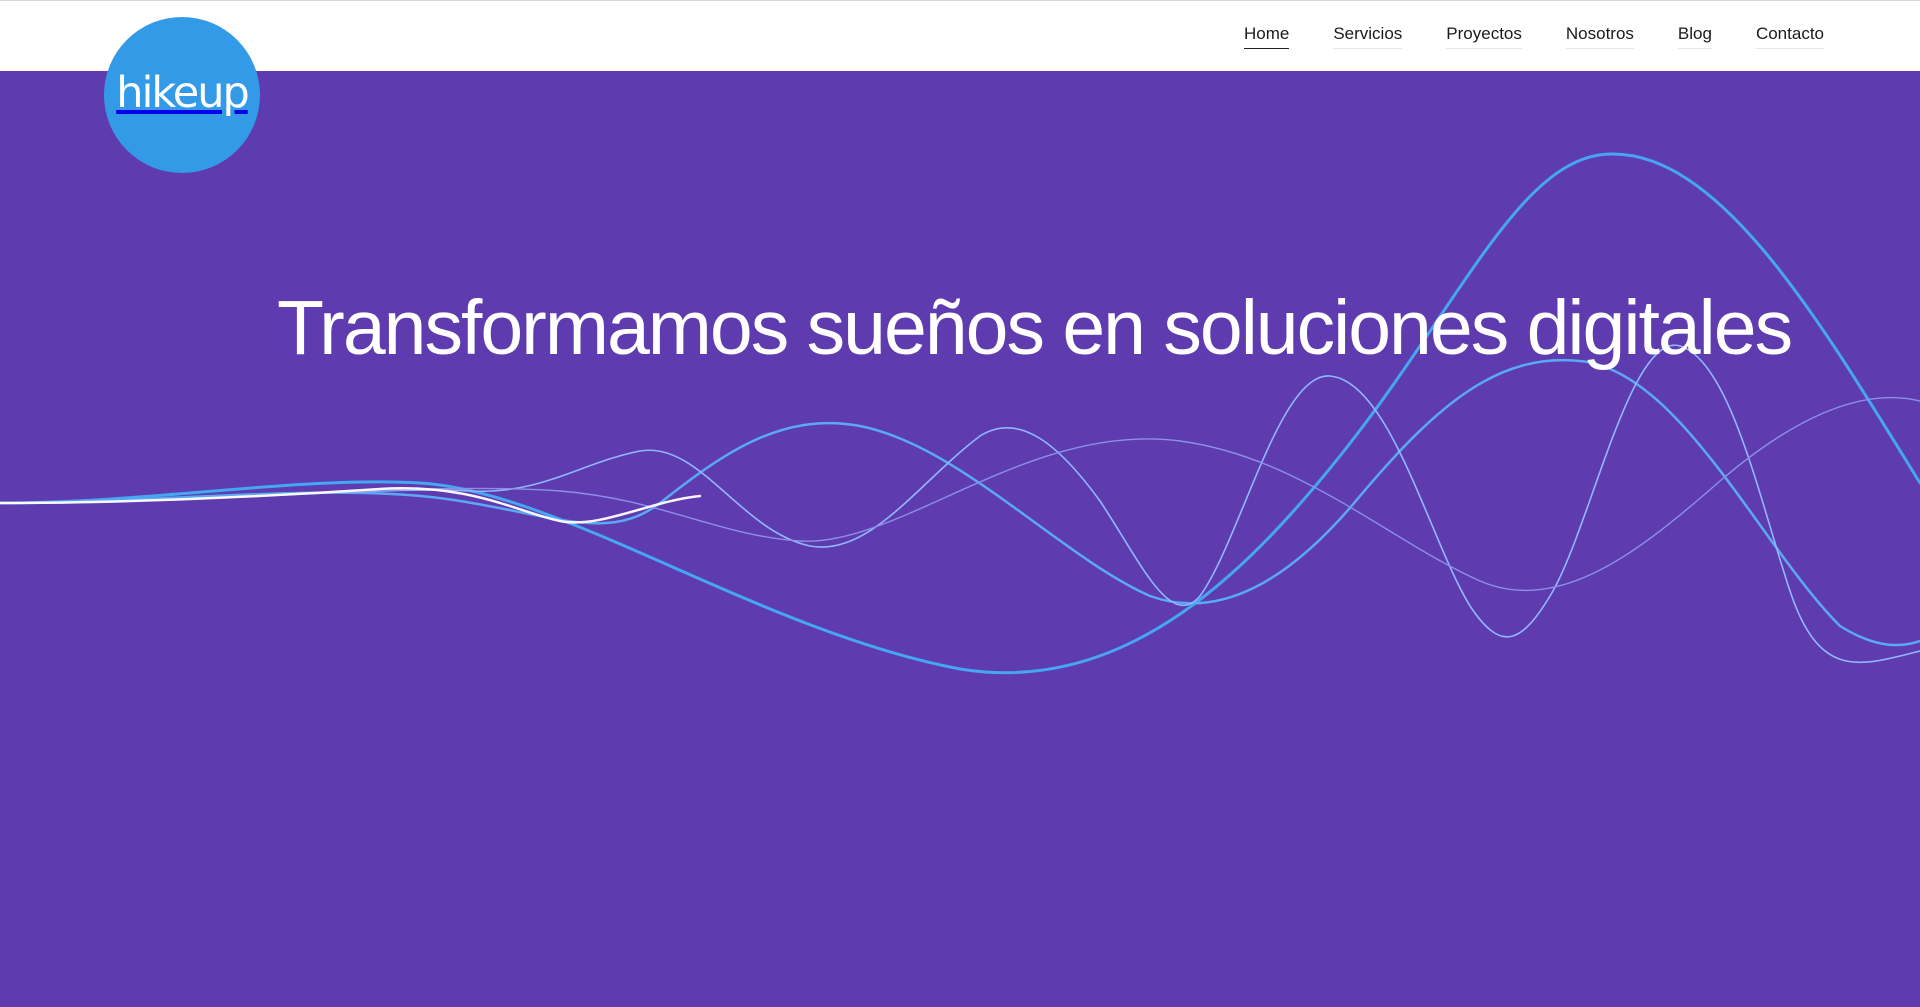 The width and height of the screenshot is (1920, 1007). I want to click on nav-link-contacto: Contacto, so click(1789, 36).